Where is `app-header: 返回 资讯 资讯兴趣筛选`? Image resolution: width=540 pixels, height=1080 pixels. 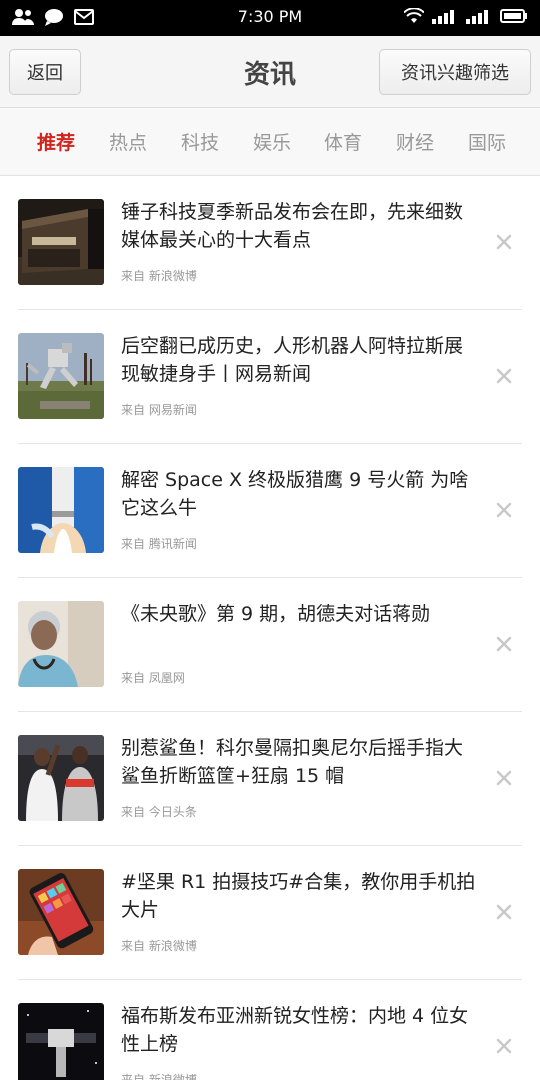 app-header: 返回 资讯 资讯兴趣筛选 is located at coordinates (270, 72).